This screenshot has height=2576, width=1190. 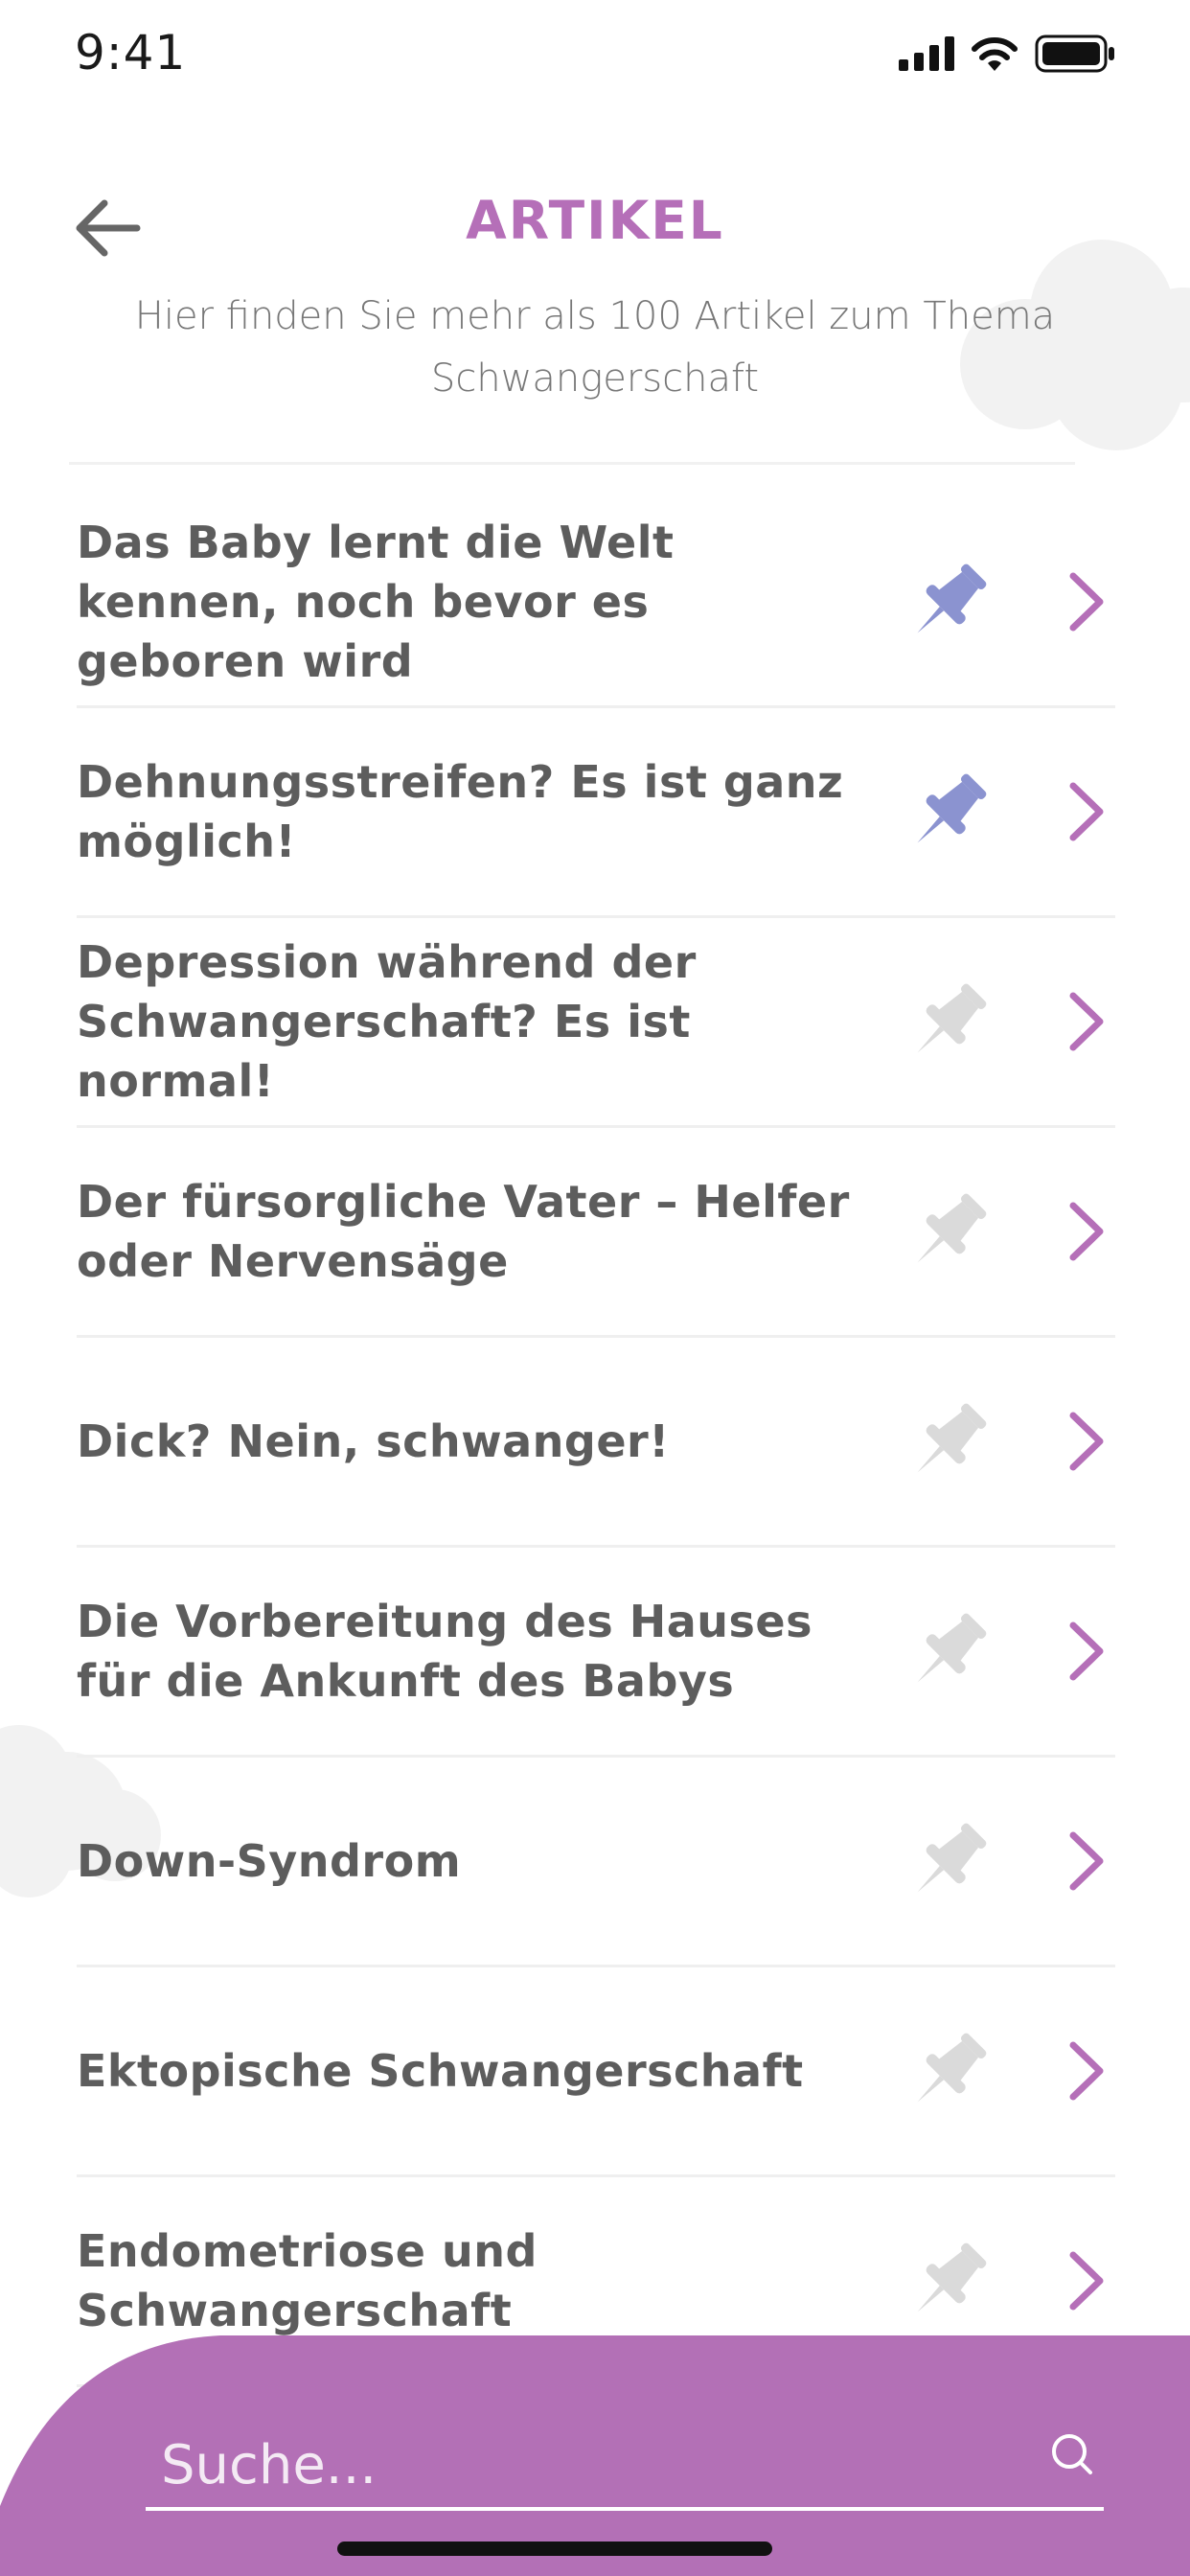 What do you see at coordinates (595, 52) in the screenshot?
I see `status-bar: 9:41` at bounding box center [595, 52].